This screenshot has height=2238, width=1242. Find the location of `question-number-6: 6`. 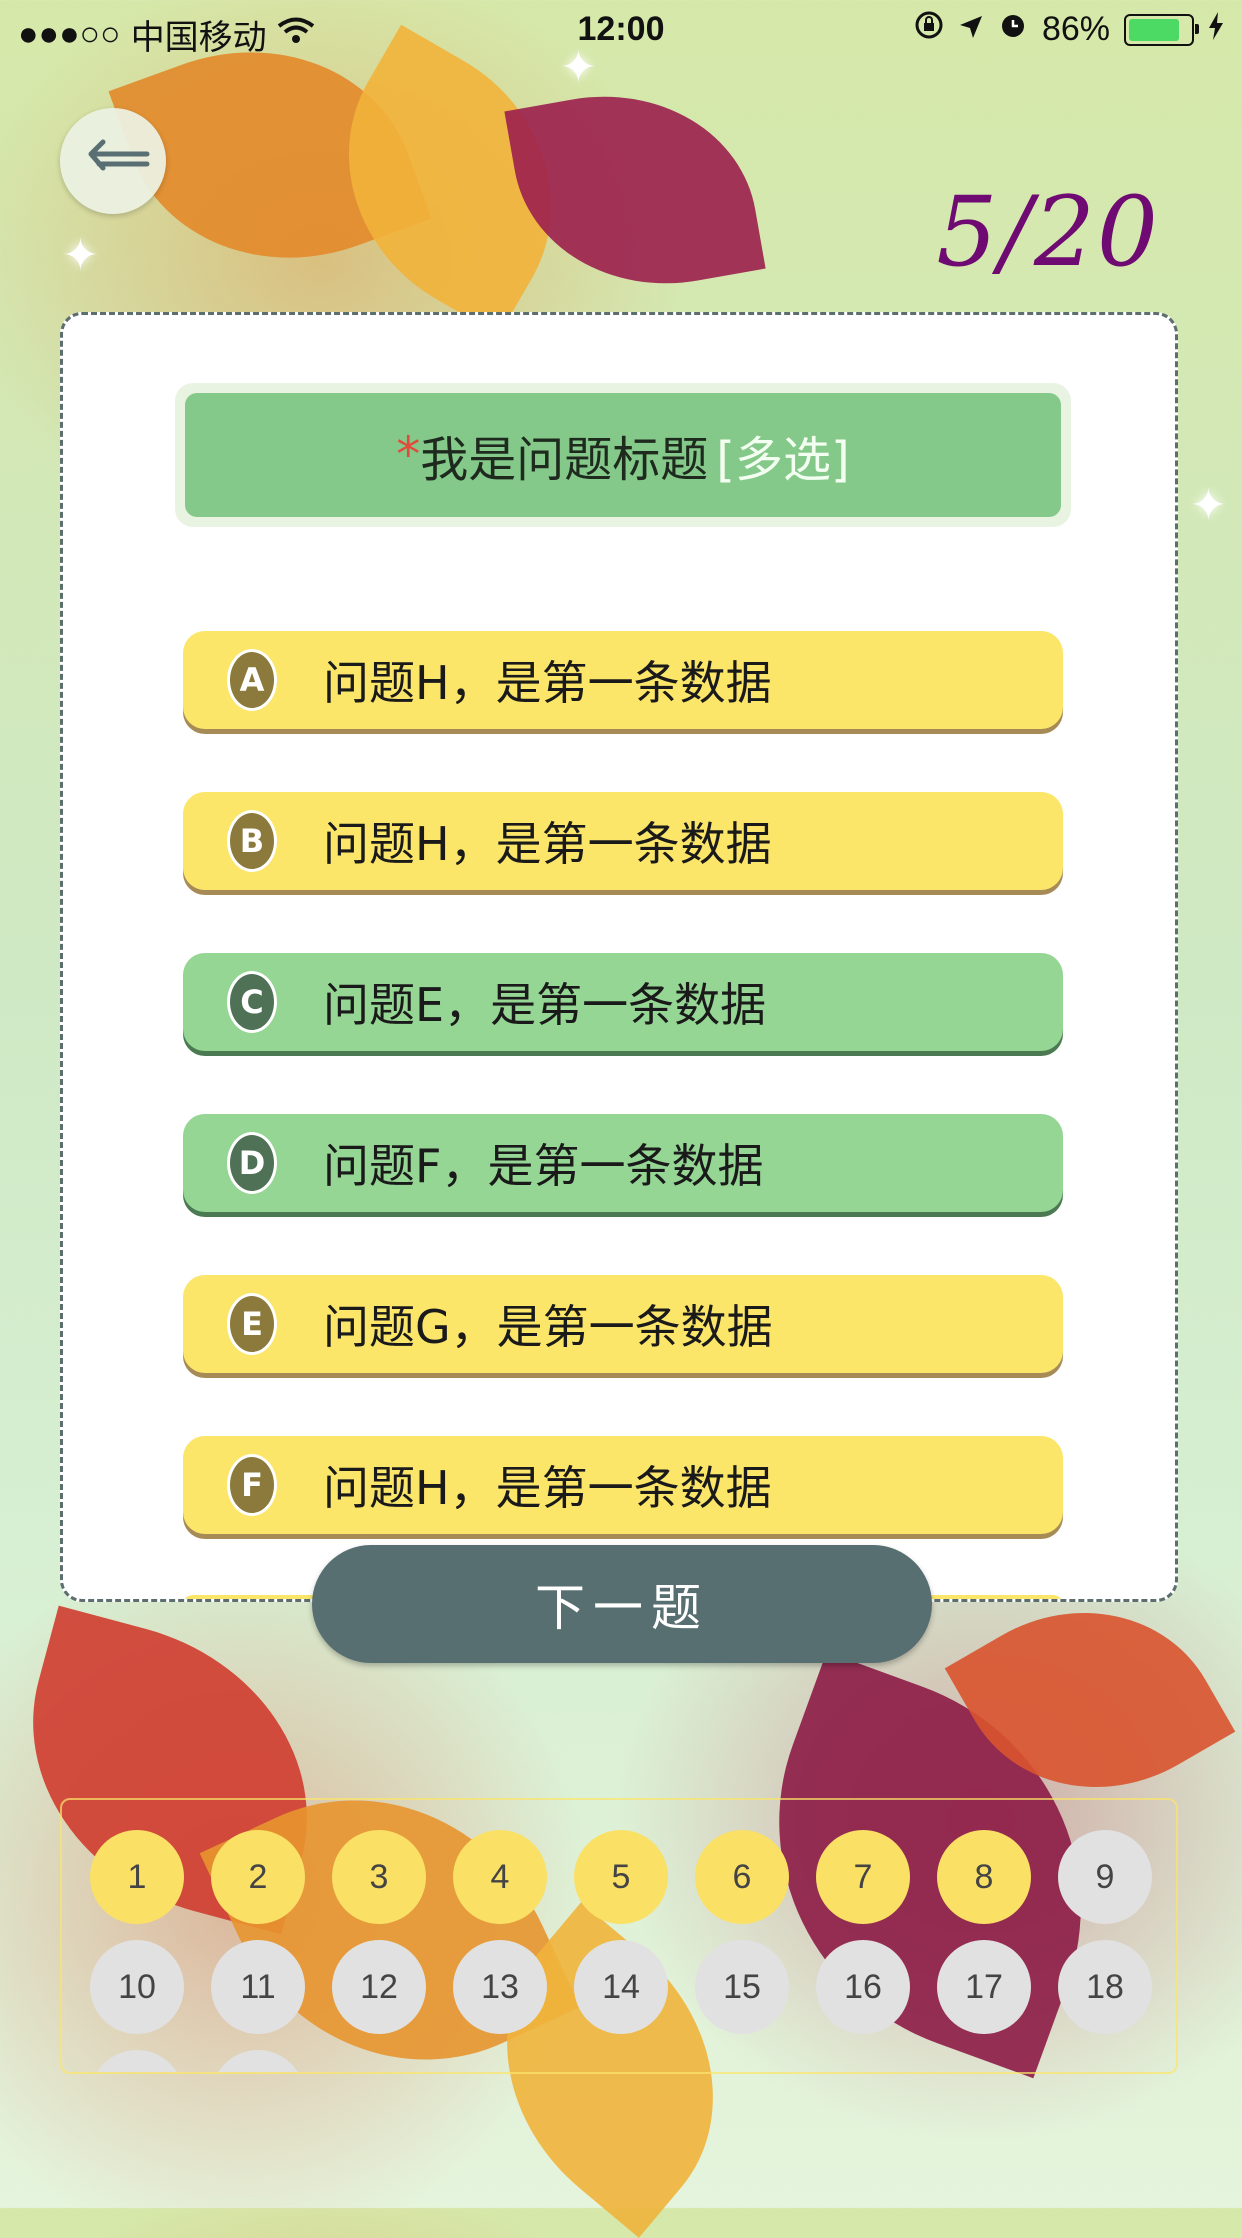

question-number-6: 6 is located at coordinates (742, 1877).